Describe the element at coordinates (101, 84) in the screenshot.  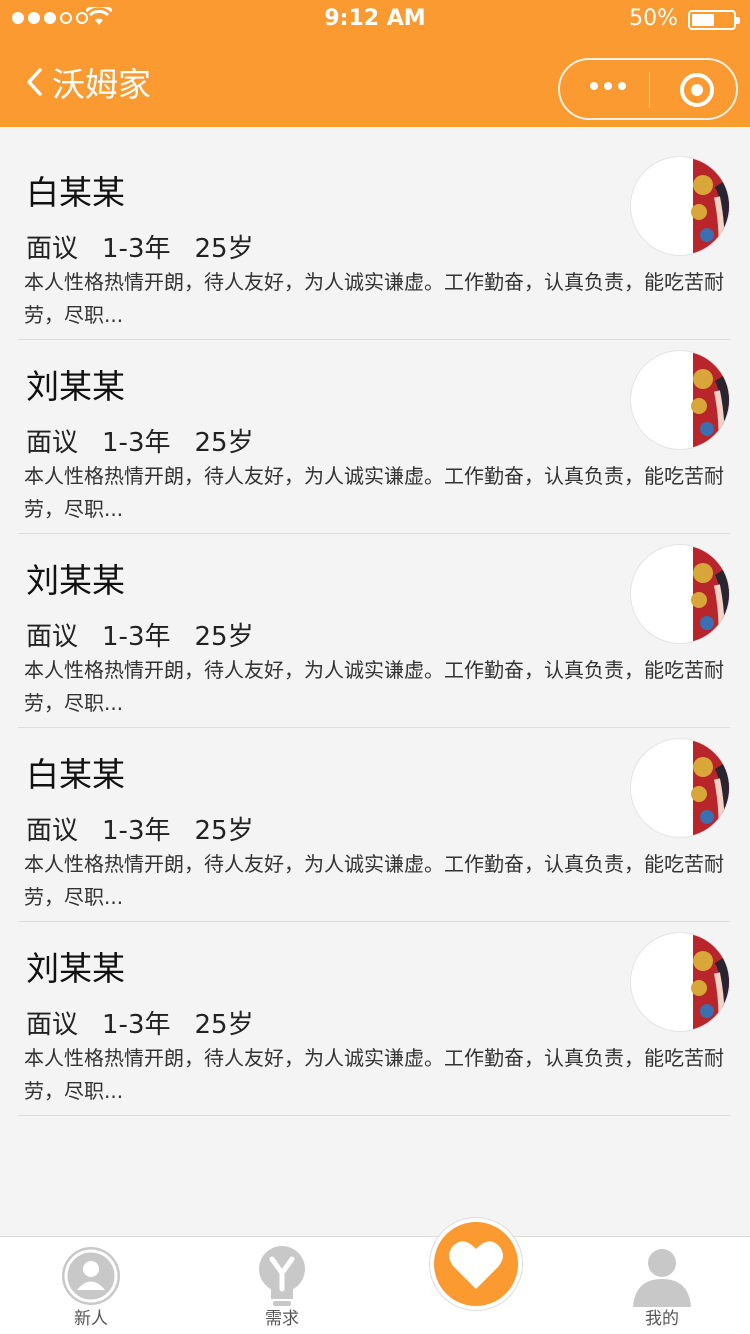
I see `page-title: 沃姆家` at that location.